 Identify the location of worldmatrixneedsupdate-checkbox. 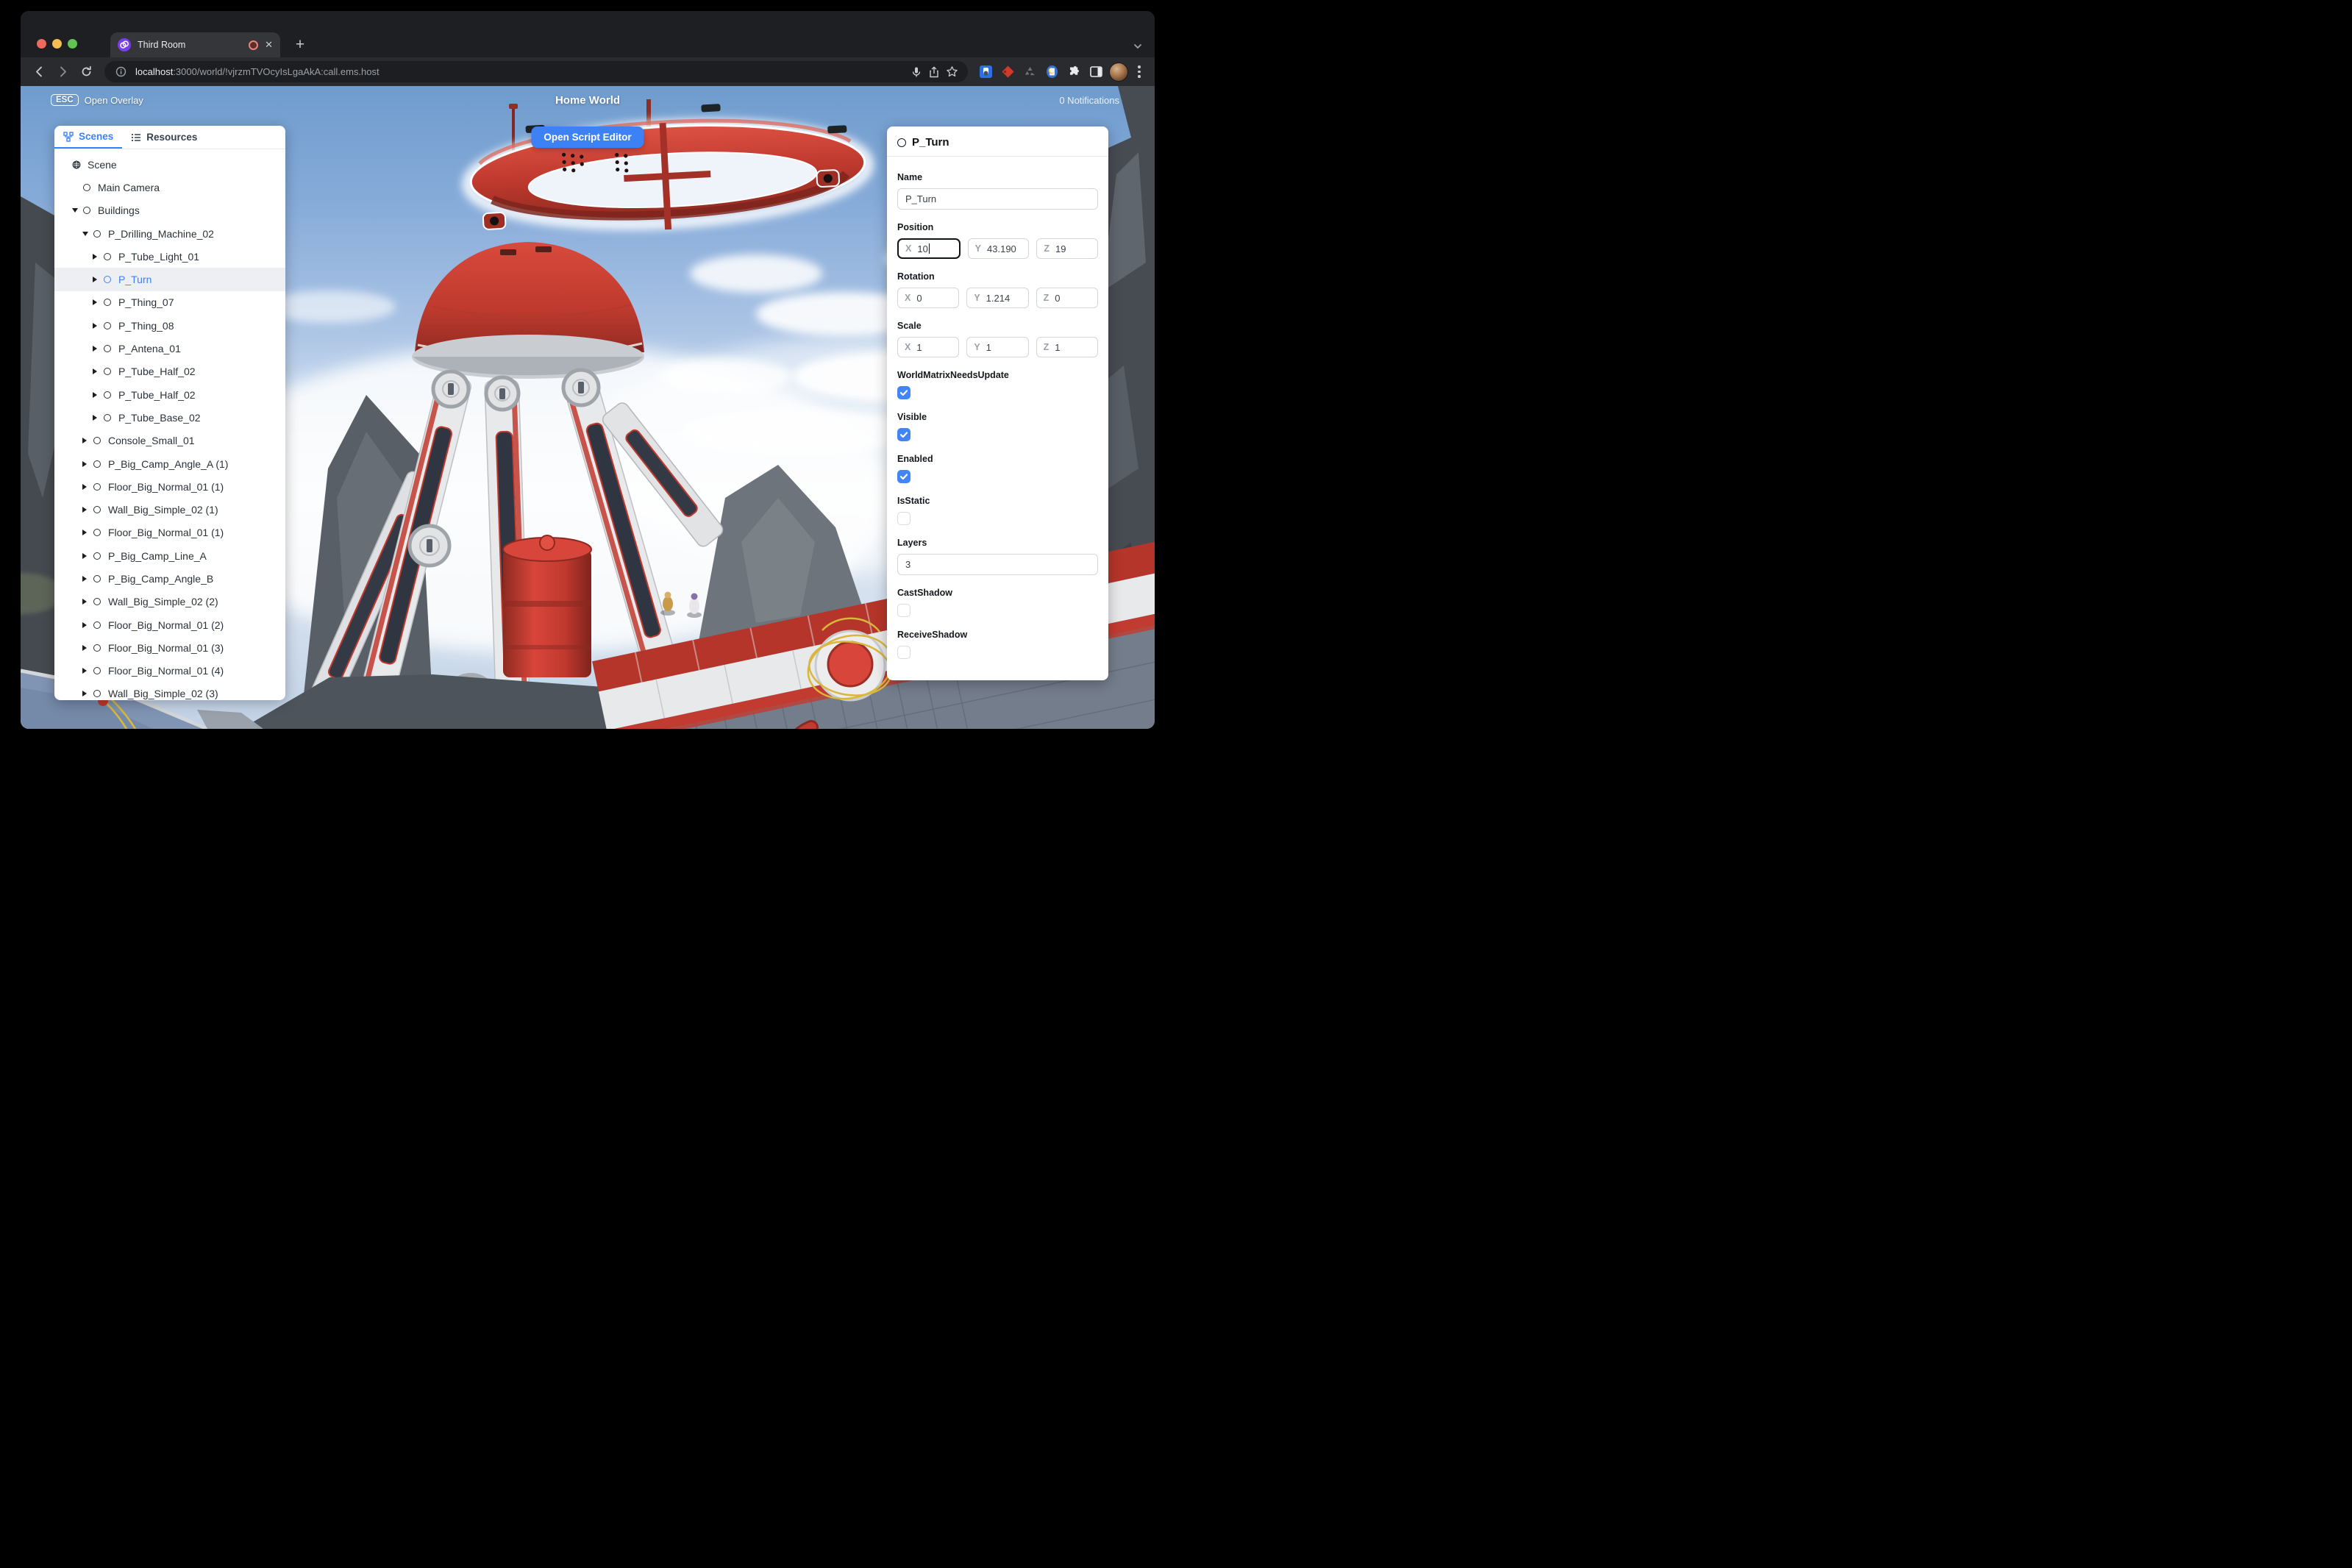
(903, 392).